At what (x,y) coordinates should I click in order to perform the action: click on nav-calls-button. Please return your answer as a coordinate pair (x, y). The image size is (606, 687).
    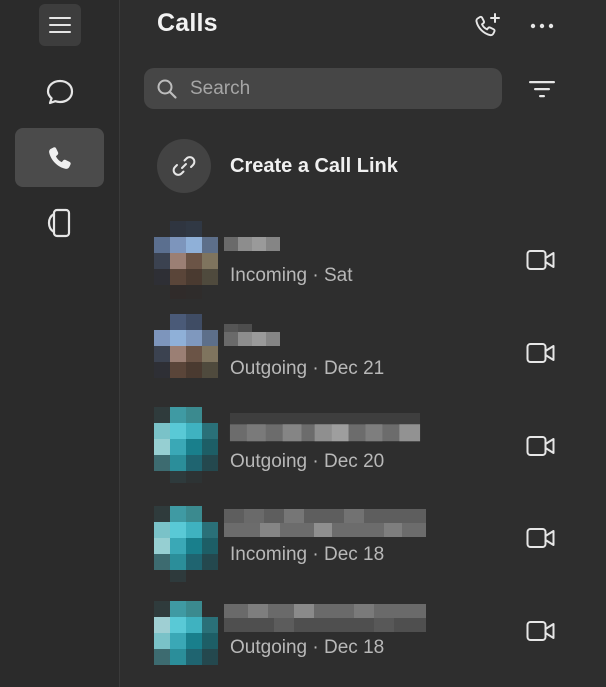
    Looking at the image, I should click on (59, 157).